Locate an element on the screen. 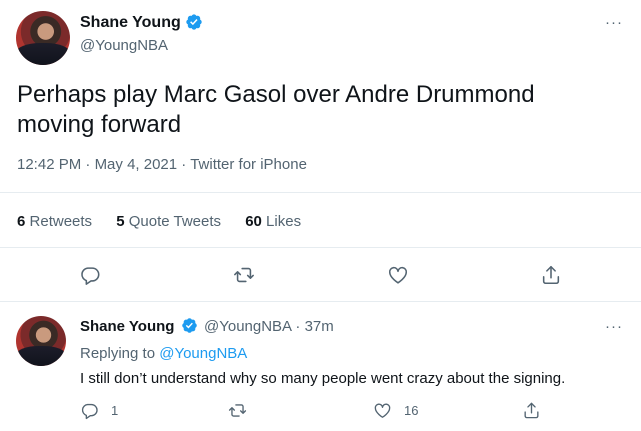  engagement-stats: 6 Retweets 5 Quote Tweets 60 Likes is located at coordinates (169, 221).